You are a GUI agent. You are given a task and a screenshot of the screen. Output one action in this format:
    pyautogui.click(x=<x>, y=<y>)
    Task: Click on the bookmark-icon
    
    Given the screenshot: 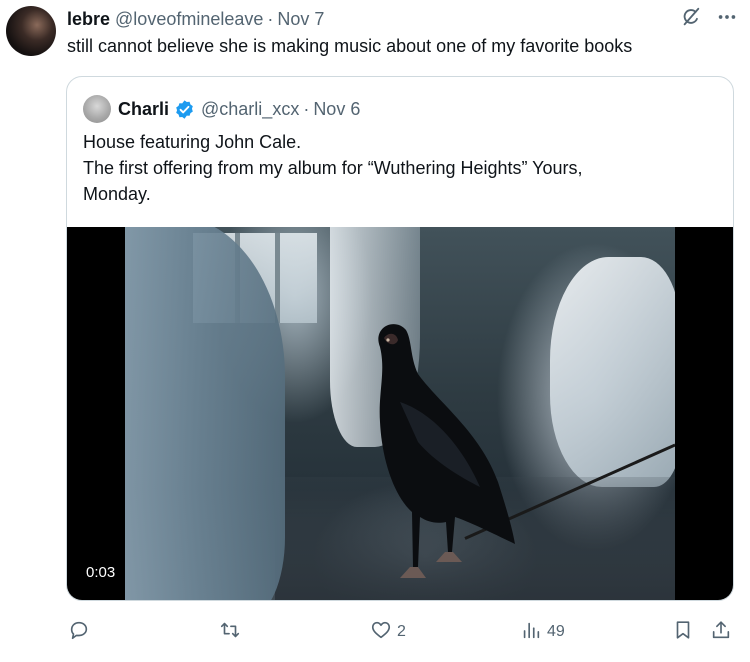 What is the action you would take?
    pyautogui.click(x=683, y=632)
    